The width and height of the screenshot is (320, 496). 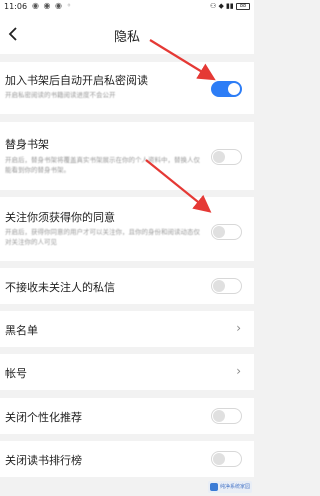 What do you see at coordinates (226, 89) in the screenshot?
I see `private-reading-toggle` at bounding box center [226, 89].